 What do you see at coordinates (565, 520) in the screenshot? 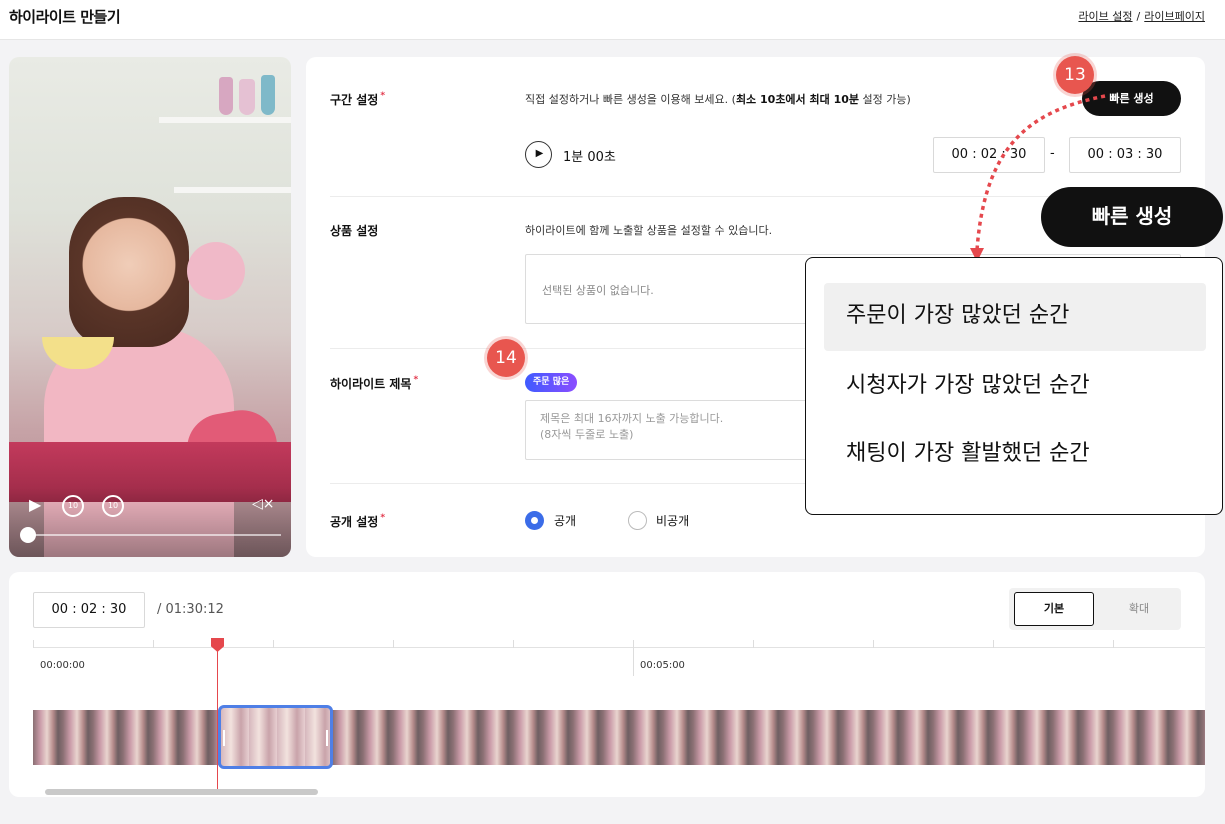
I see `public-radio-label: 공개` at bounding box center [565, 520].